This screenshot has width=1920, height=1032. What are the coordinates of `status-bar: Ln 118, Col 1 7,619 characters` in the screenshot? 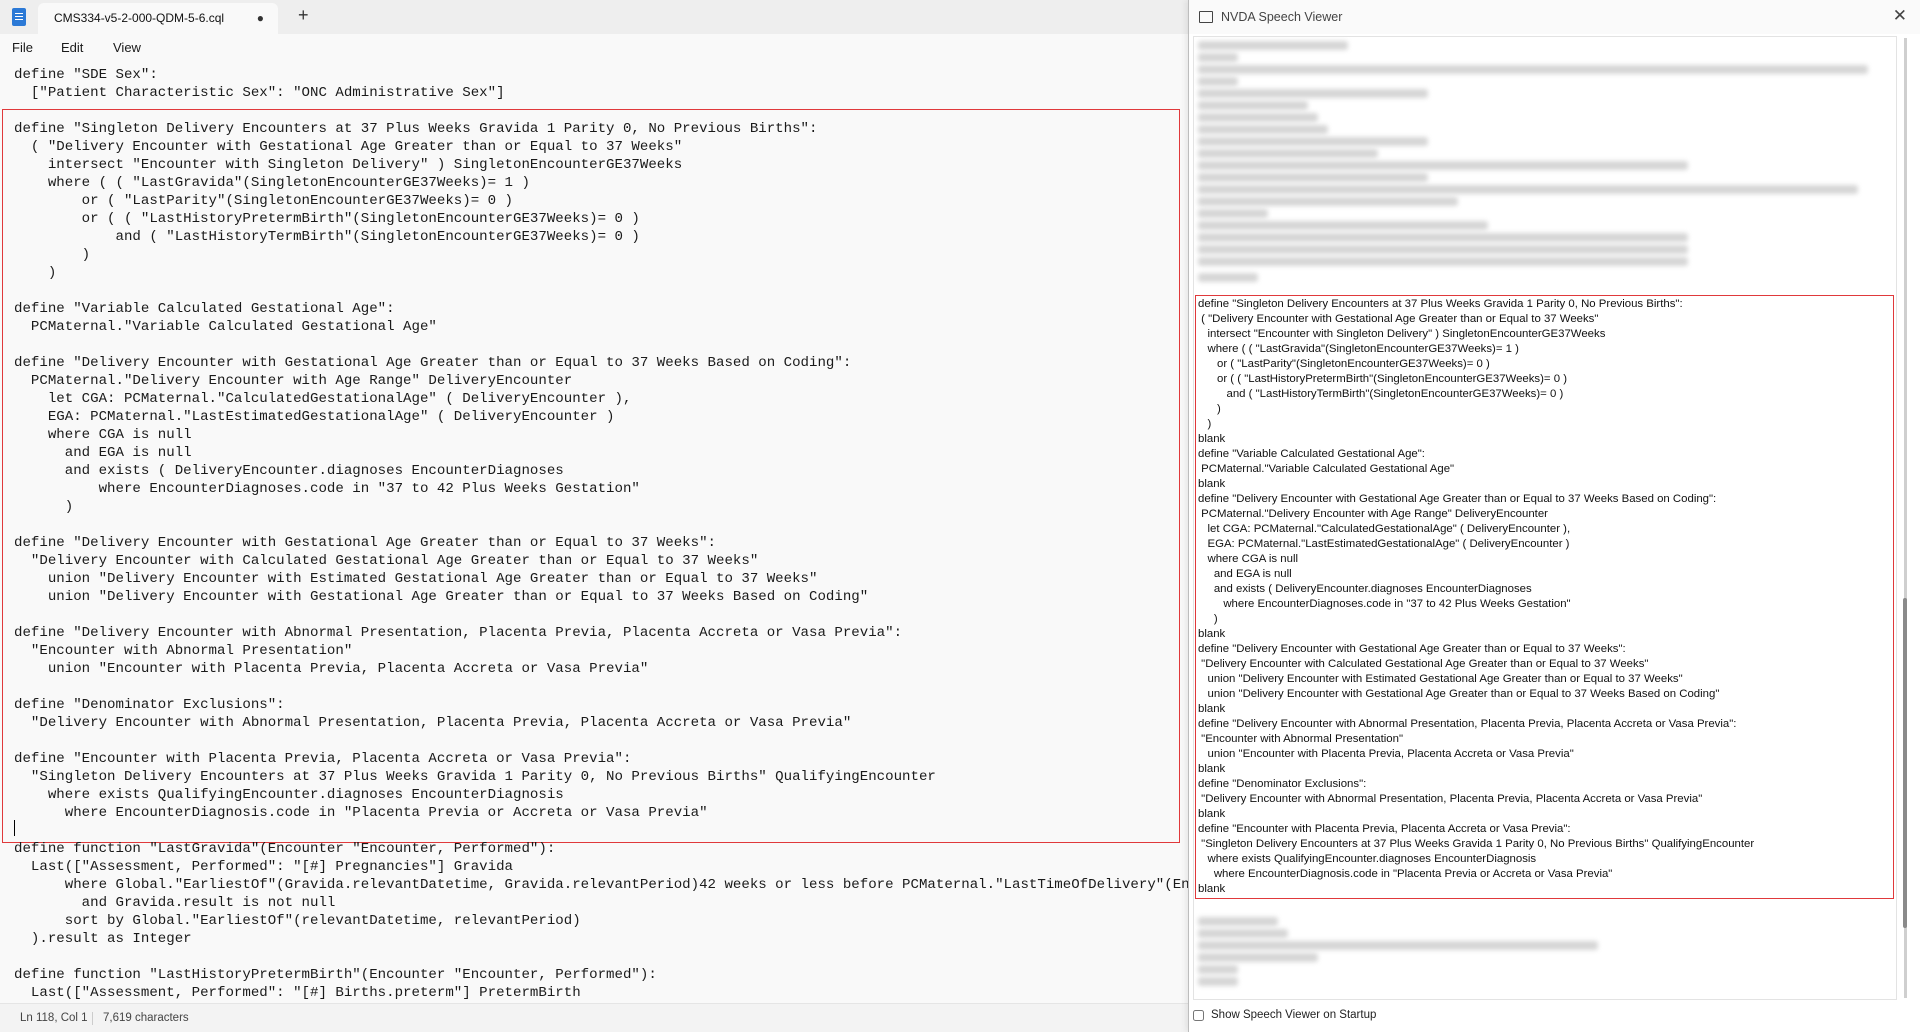 It's located at (595, 1017).